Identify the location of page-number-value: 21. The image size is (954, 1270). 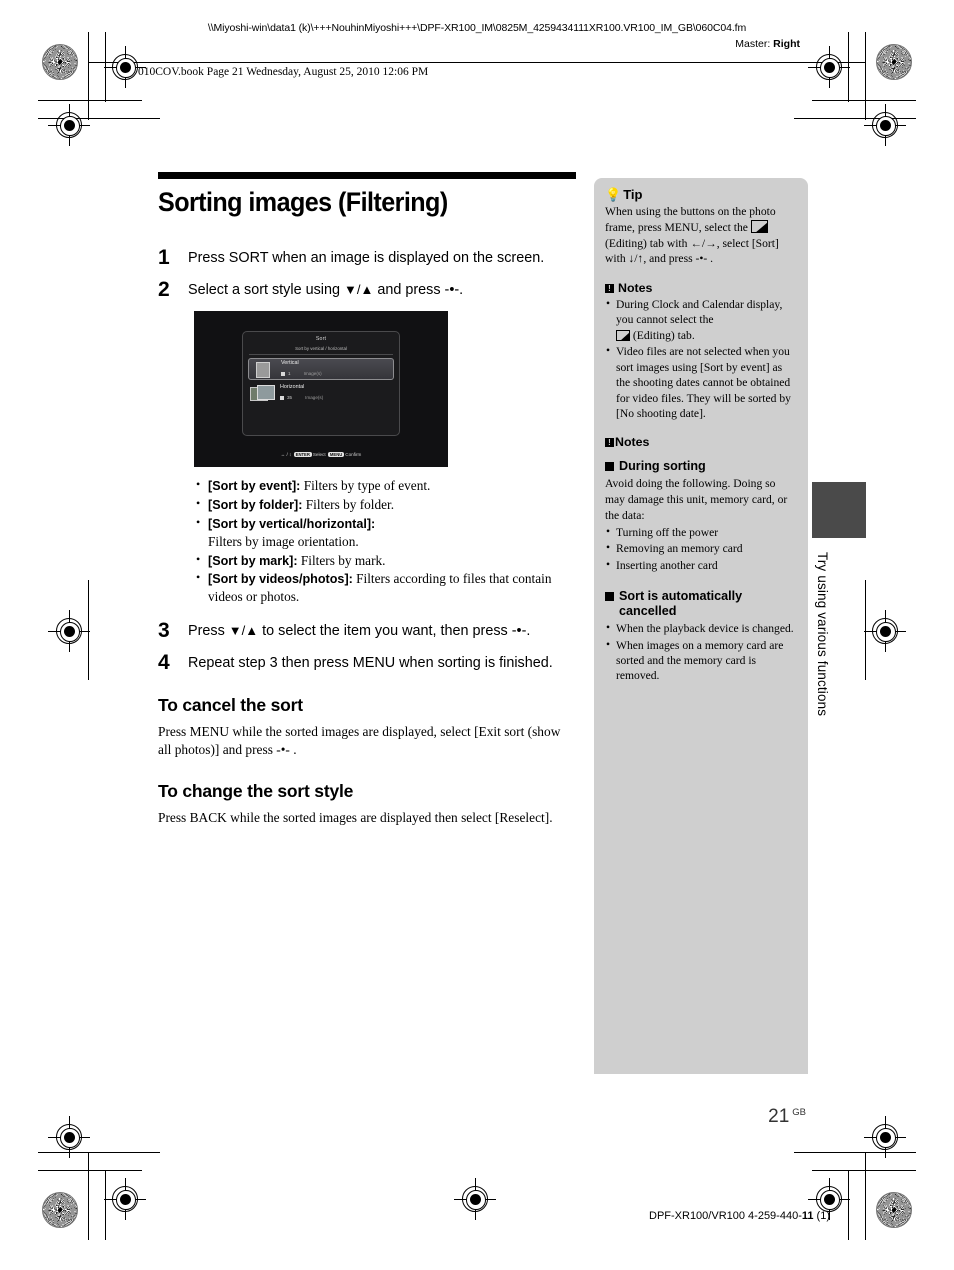
(779, 1116).